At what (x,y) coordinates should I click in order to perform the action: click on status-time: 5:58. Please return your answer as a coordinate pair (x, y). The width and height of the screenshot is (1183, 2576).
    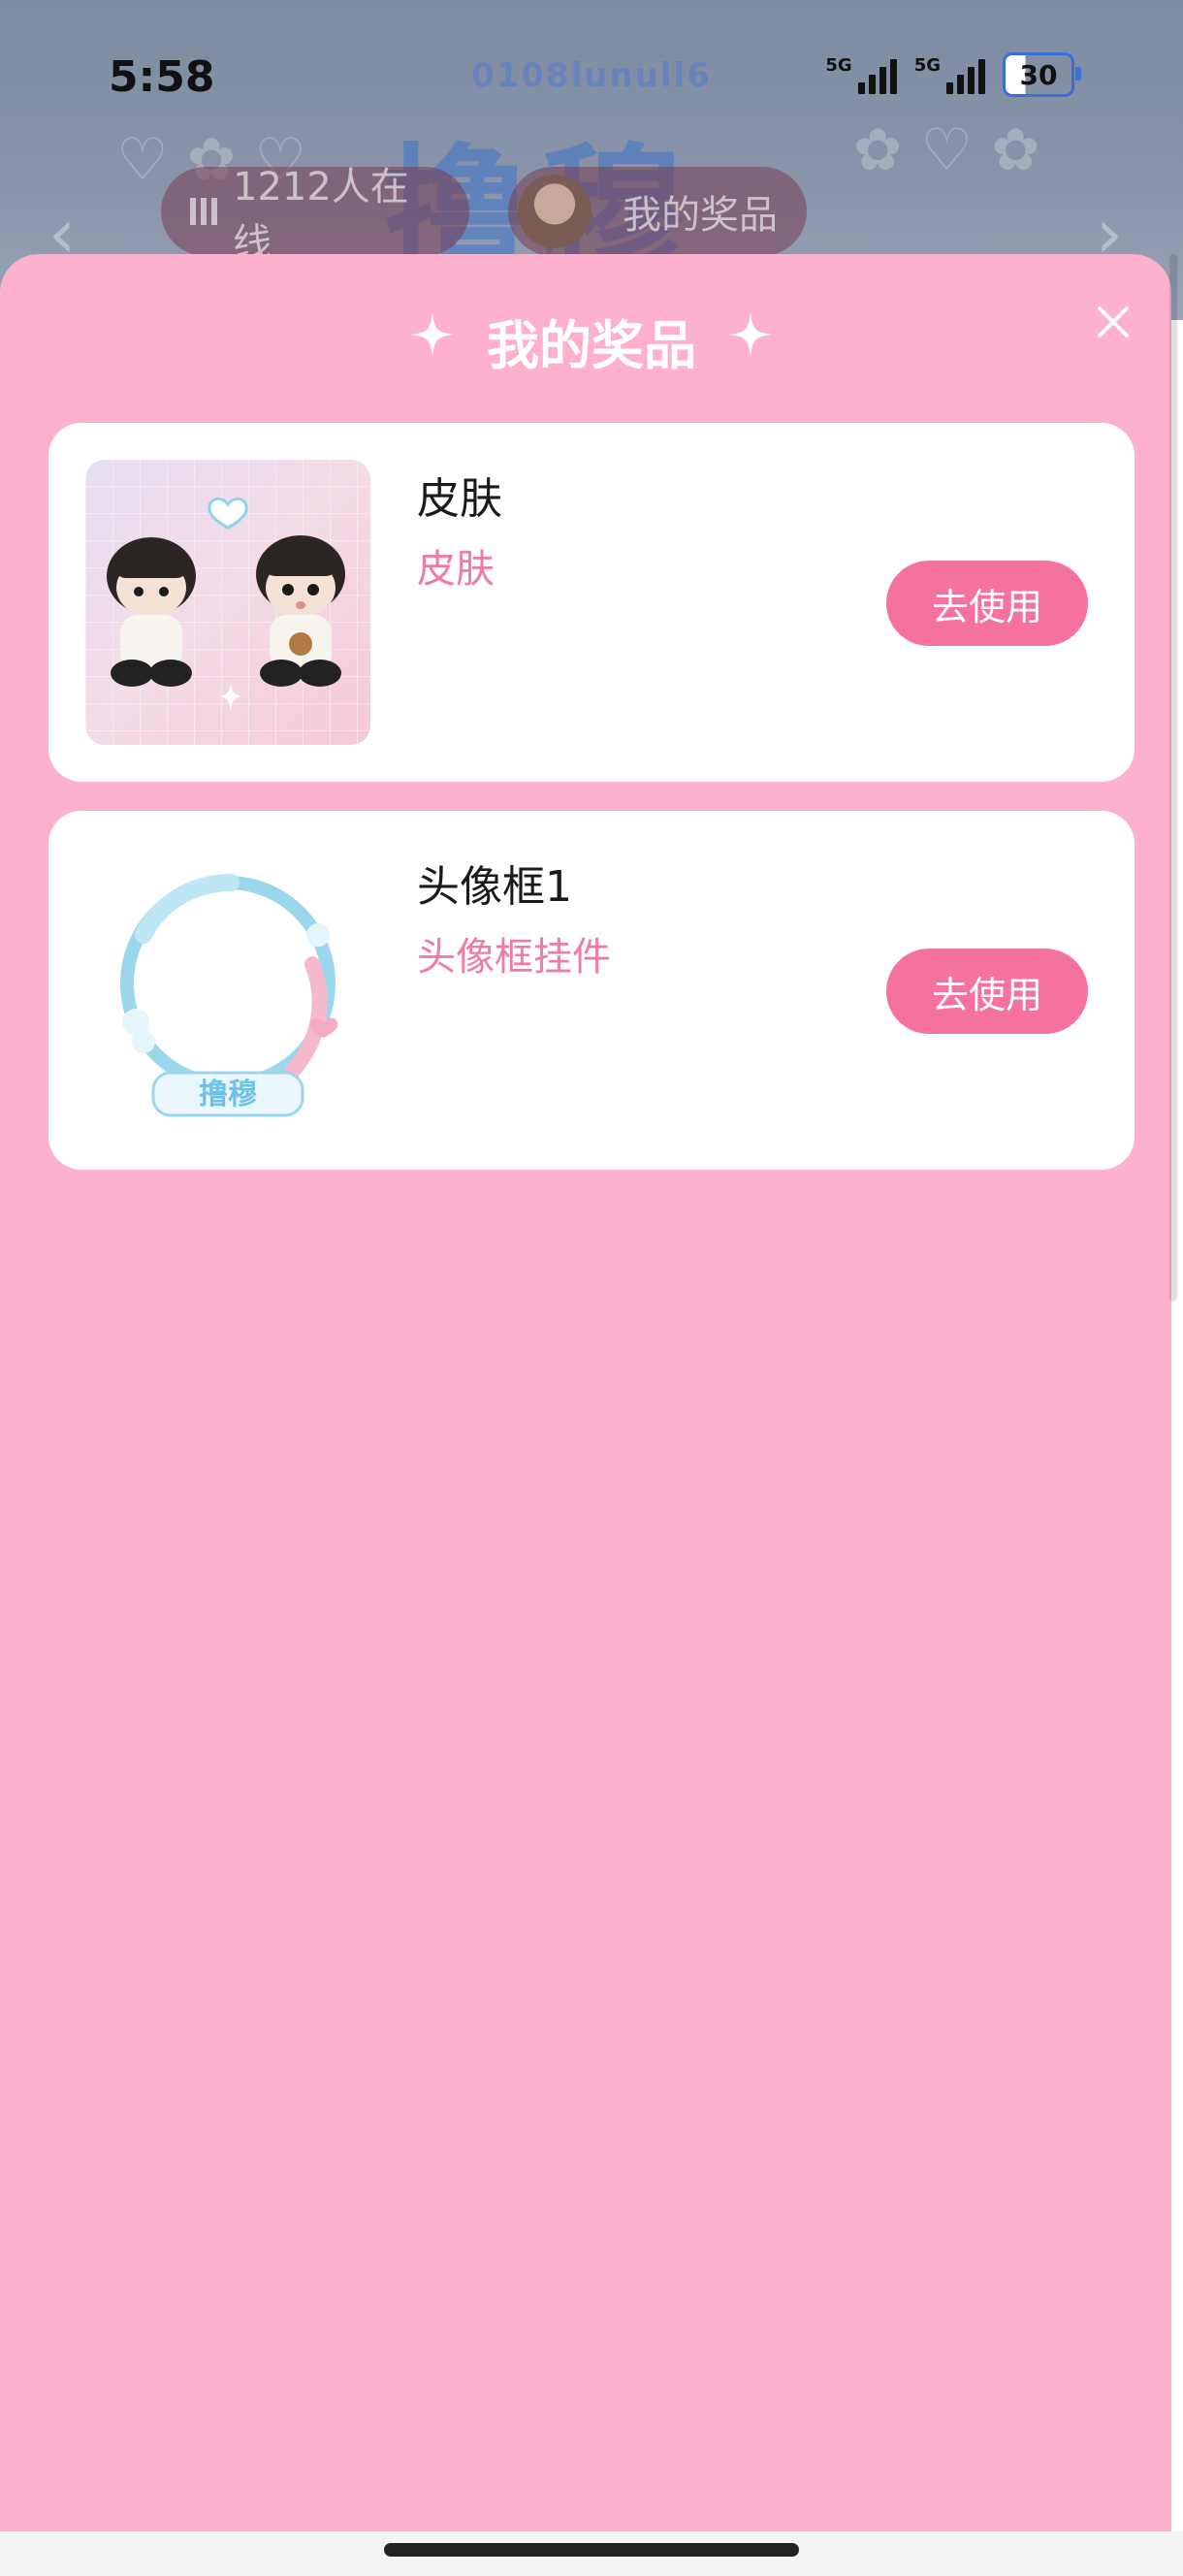
    Looking at the image, I should click on (162, 77).